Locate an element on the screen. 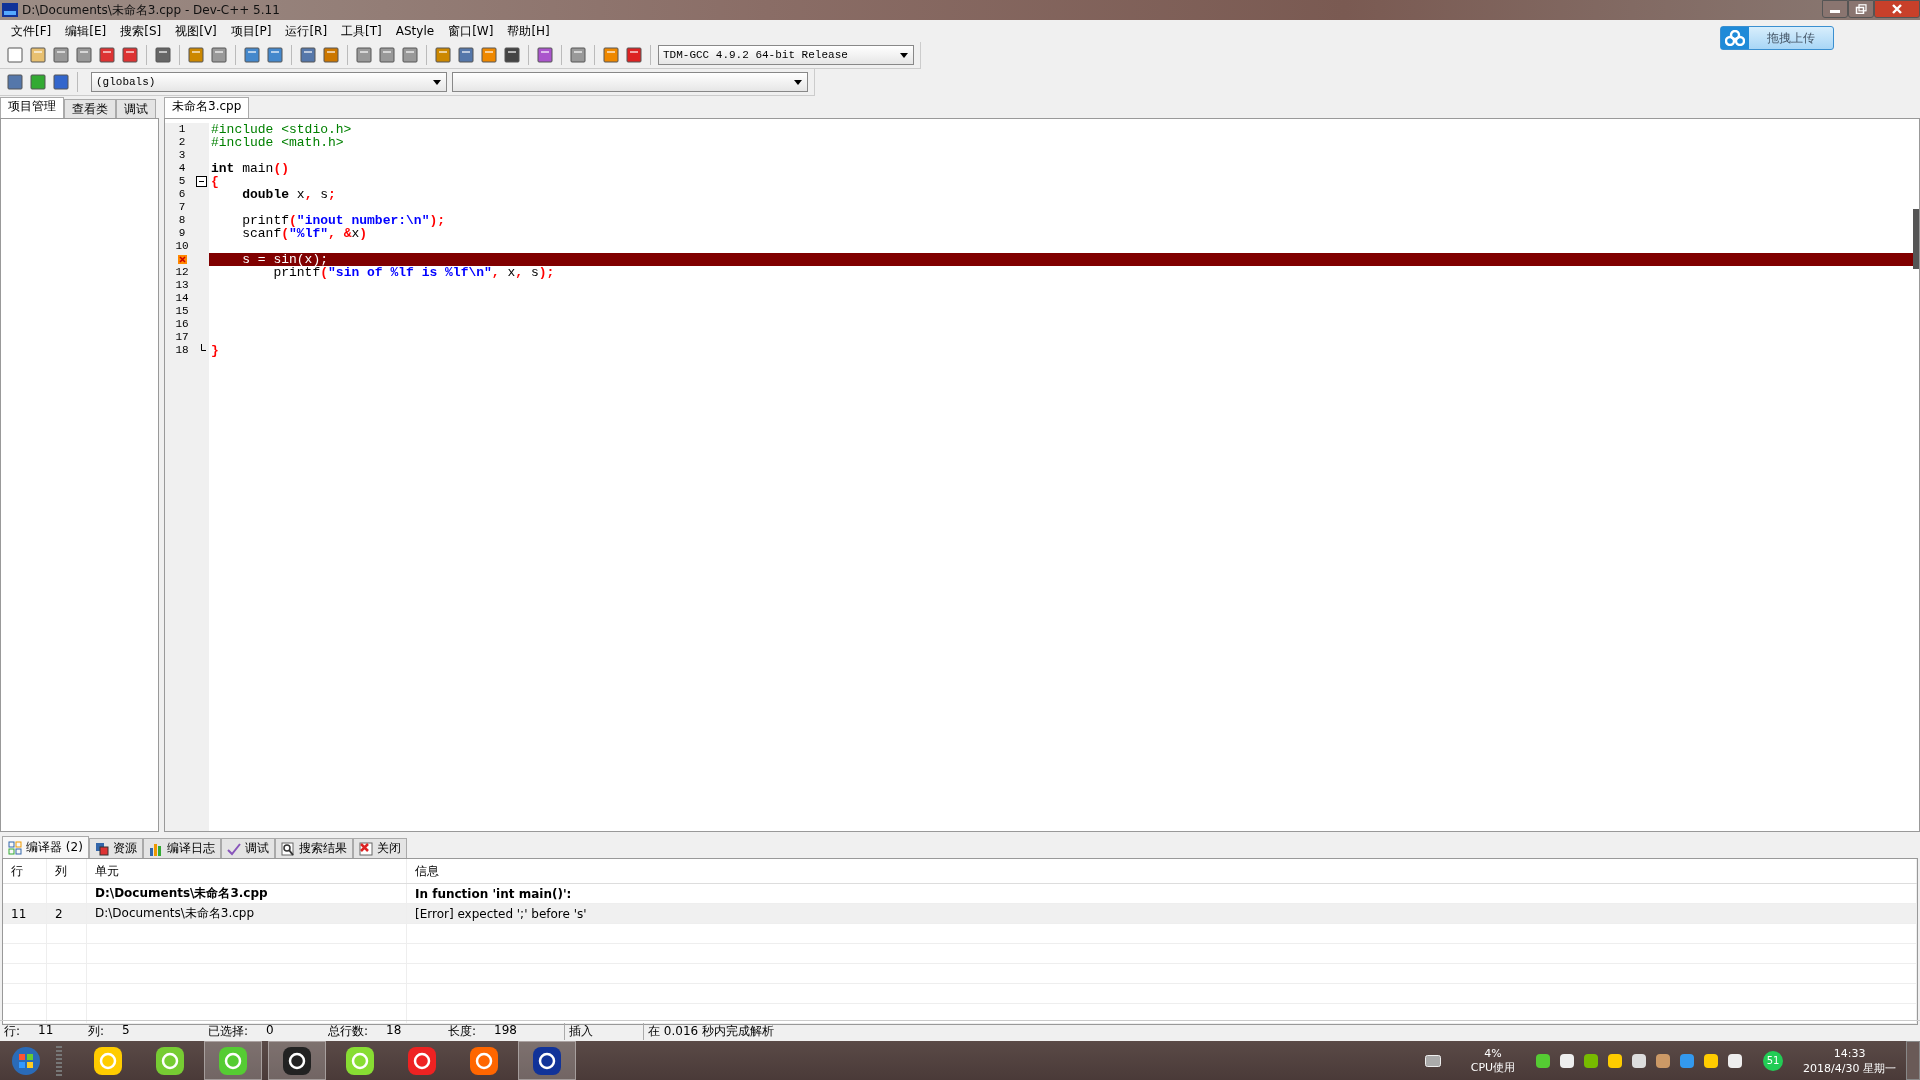 The image size is (1920, 1080). line-number: 1 is located at coordinates (182, 129).